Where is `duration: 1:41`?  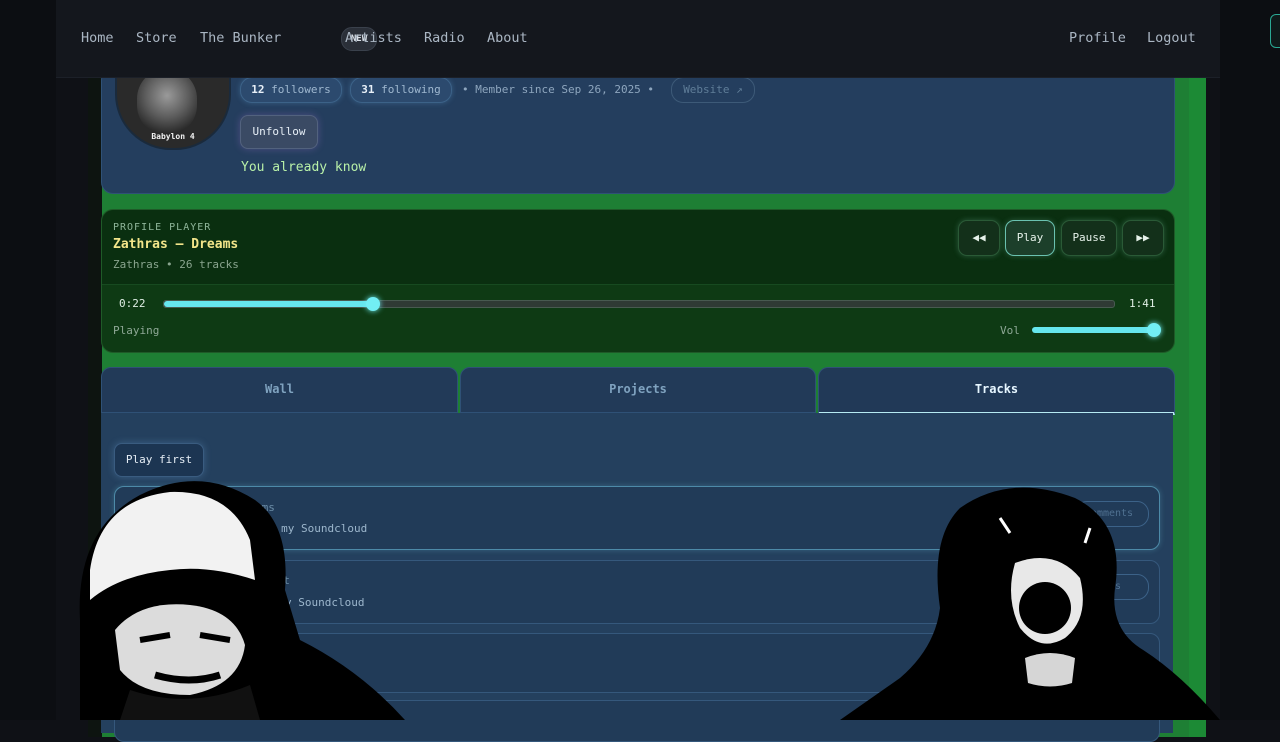
duration: 1:41 is located at coordinates (1142, 303).